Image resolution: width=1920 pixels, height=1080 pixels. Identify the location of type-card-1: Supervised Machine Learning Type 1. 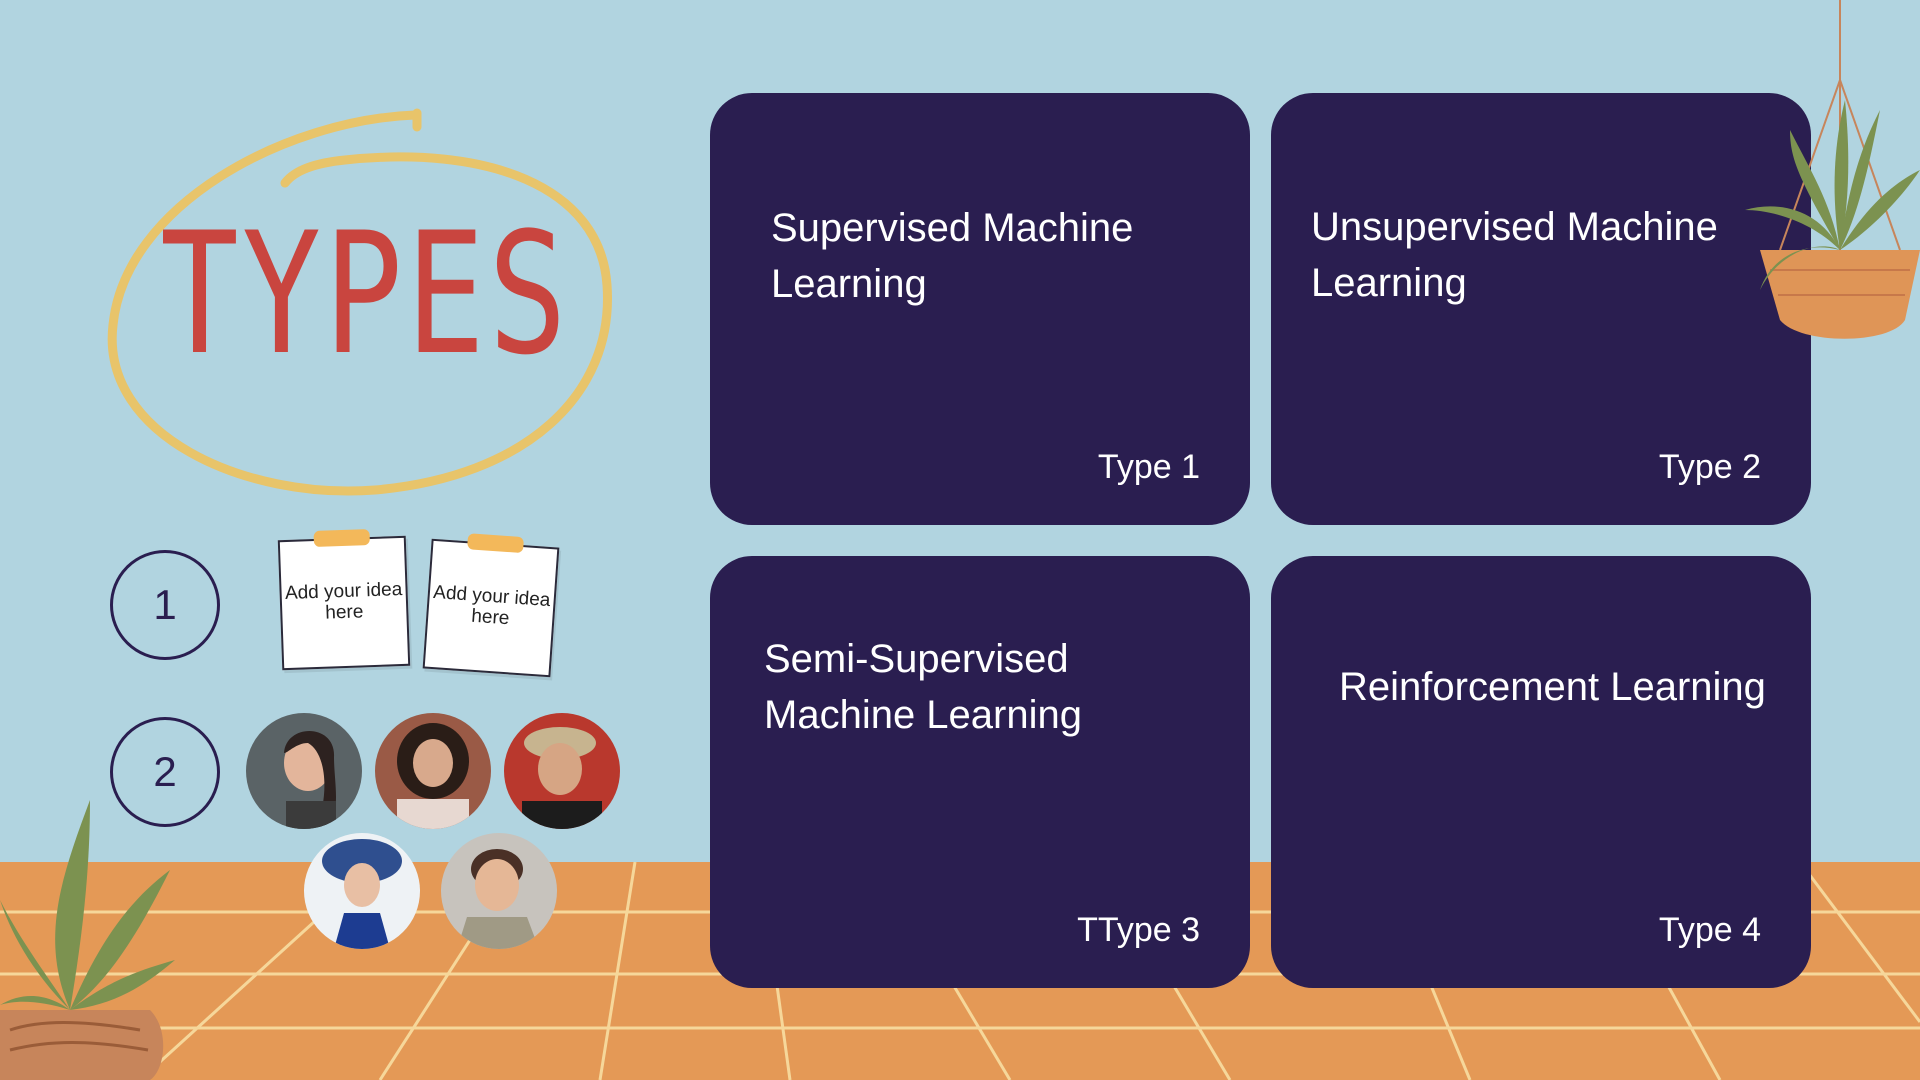
(980, 309).